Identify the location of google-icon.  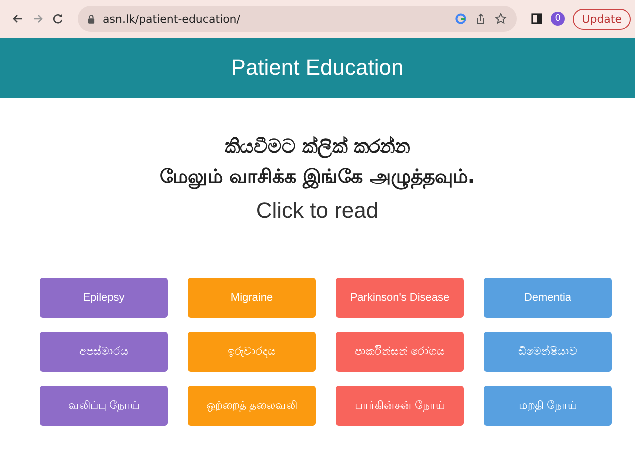
(461, 19).